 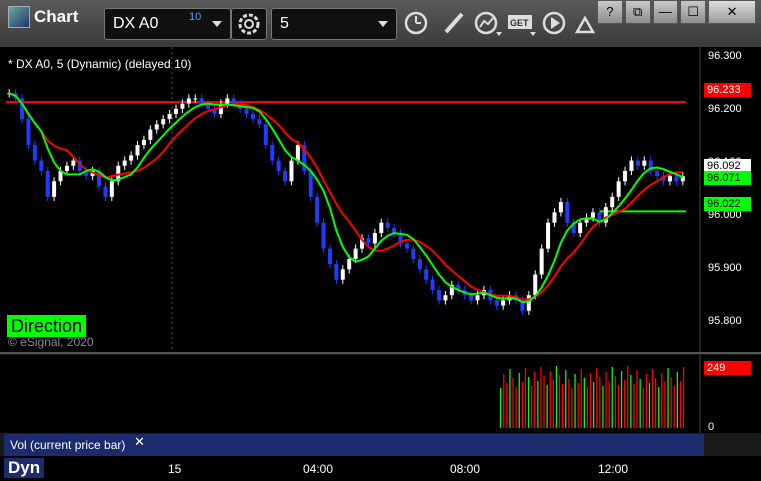 What do you see at coordinates (167, 24) in the screenshot?
I see `symbol-selector: DX A0 10` at bounding box center [167, 24].